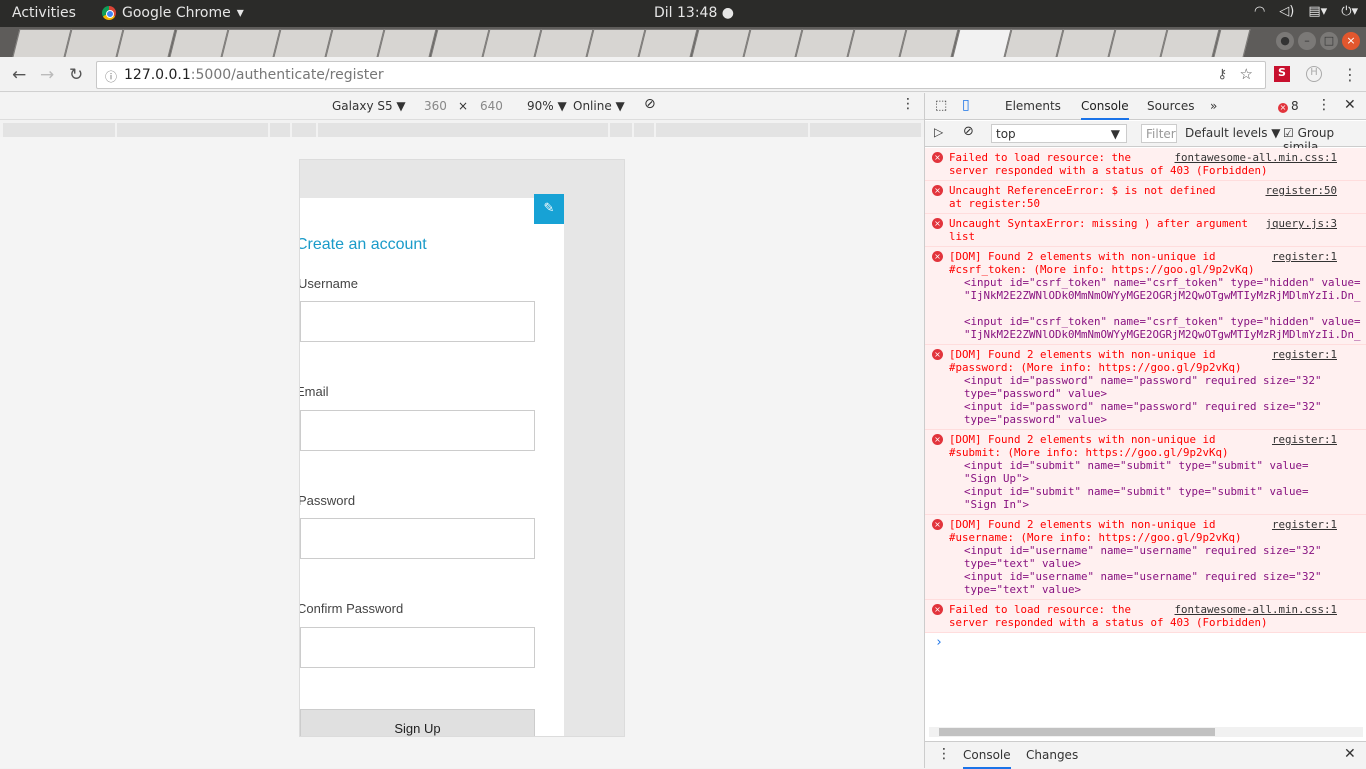 Image resolution: width=1366 pixels, height=769 pixels. I want to click on device-select: Galaxy S5 ▼, so click(369, 106).